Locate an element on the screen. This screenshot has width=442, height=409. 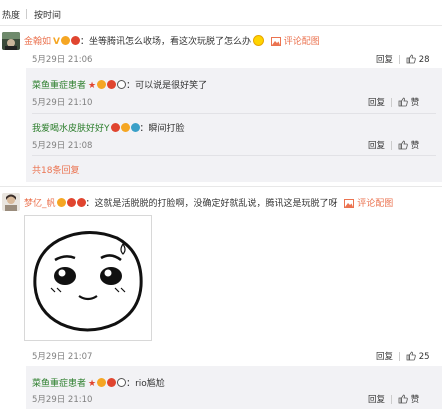
meme-face-image is located at coordinates (88, 278).